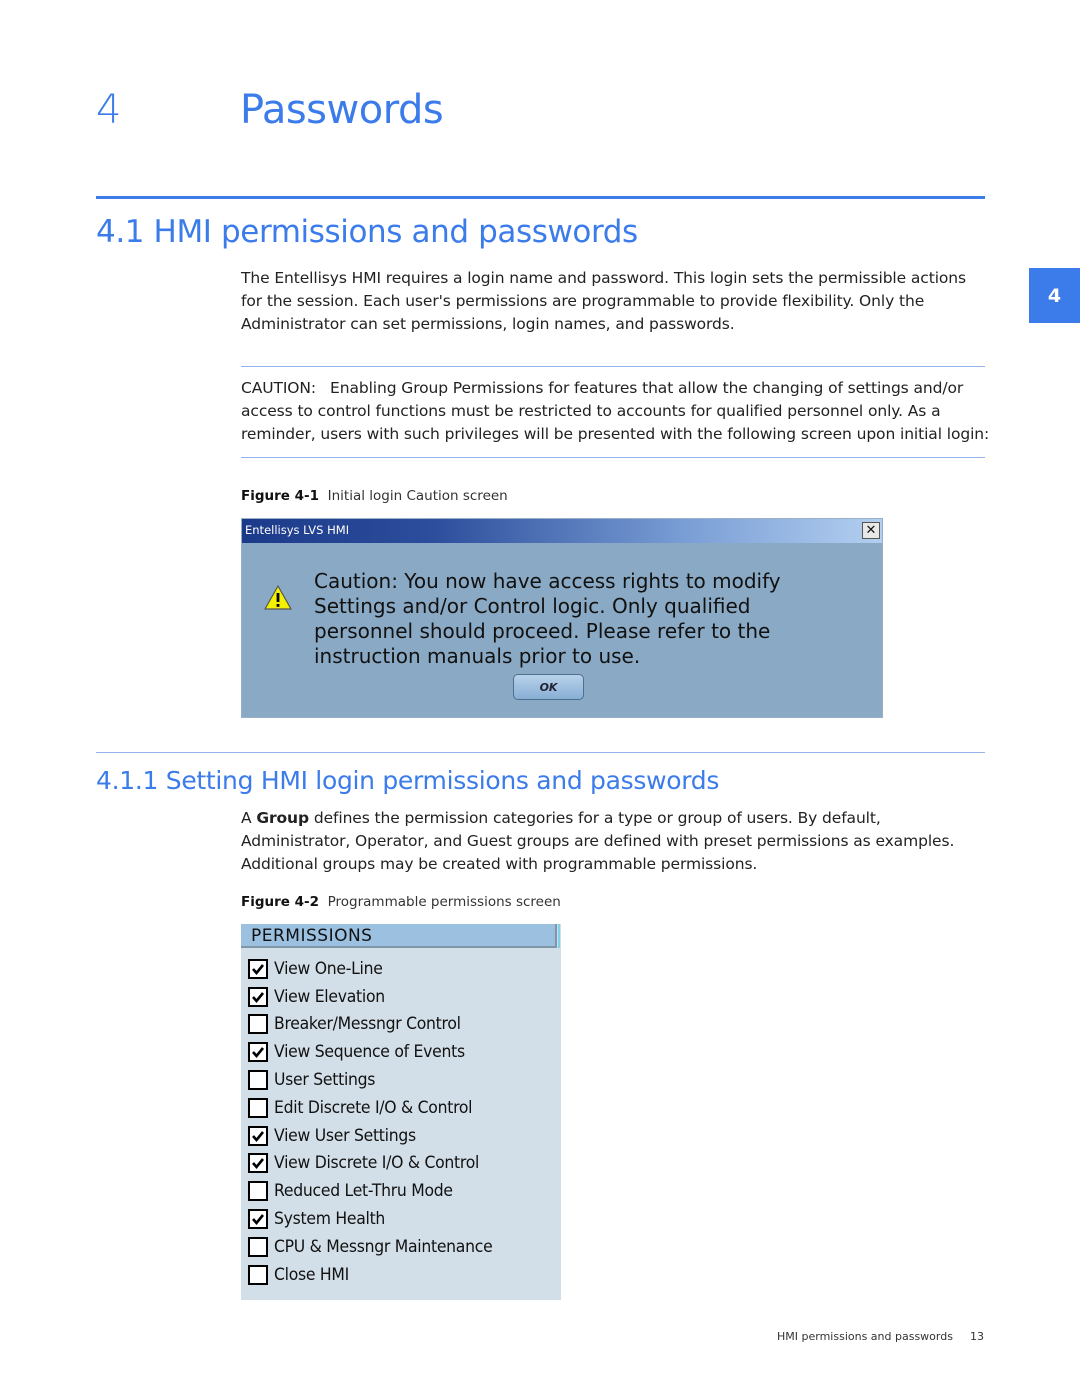 The image size is (1080, 1397). Describe the element at coordinates (278, 598) in the screenshot. I see `warning-icon` at that location.